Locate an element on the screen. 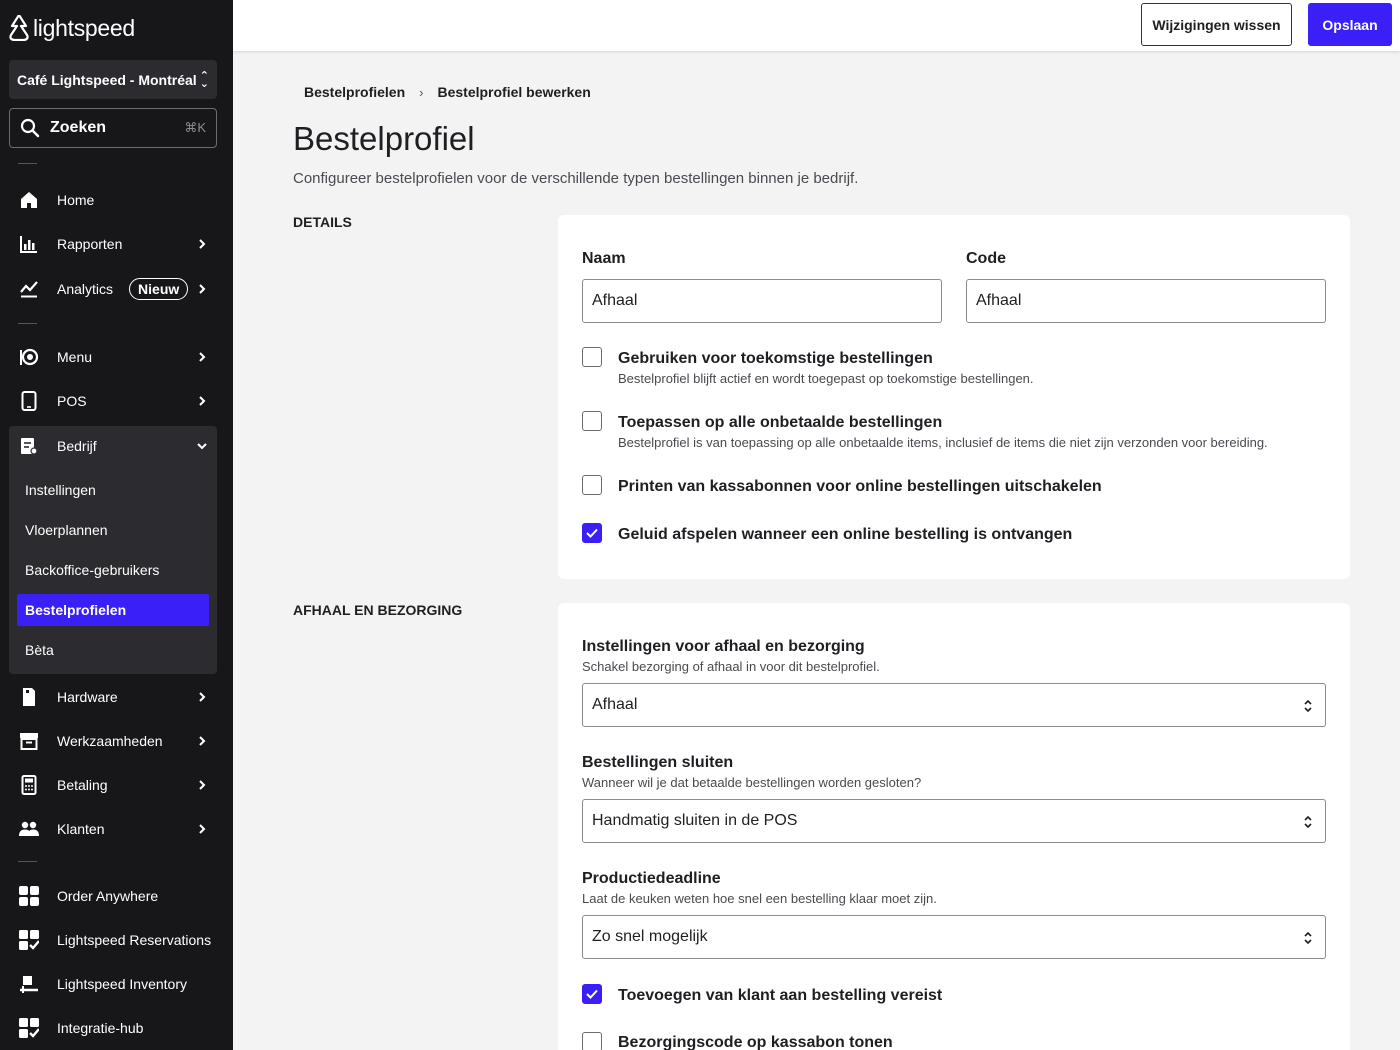 This screenshot has height=1050, width=1400. sidebar-item-hardware: Hardware is located at coordinates (113, 697).